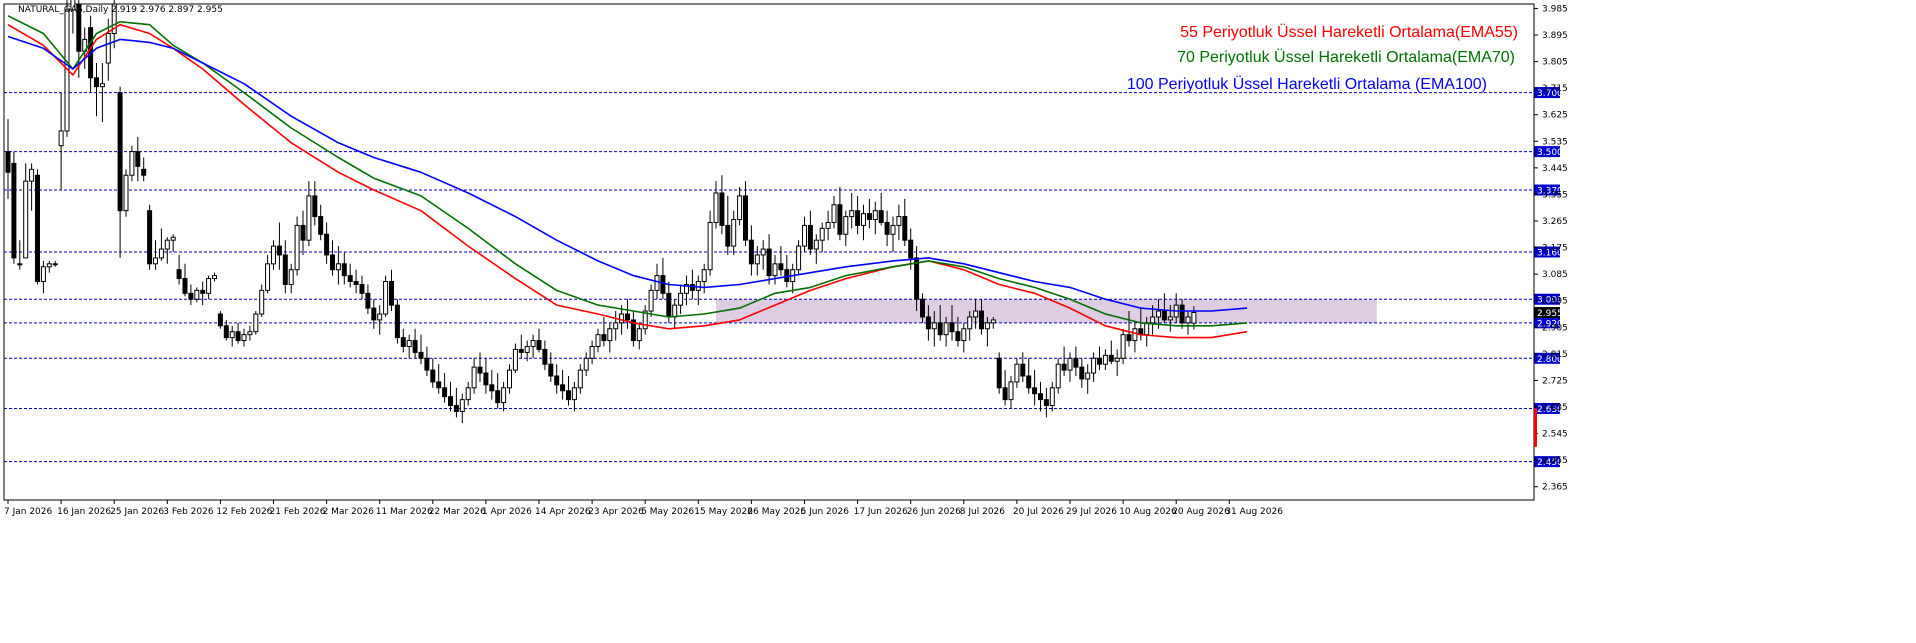 Image resolution: width=1916 pixels, height=643 pixels. Describe the element at coordinates (825, 512) in the screenshot. I see `x-tick-label: 5 Jun 2026` at that location.